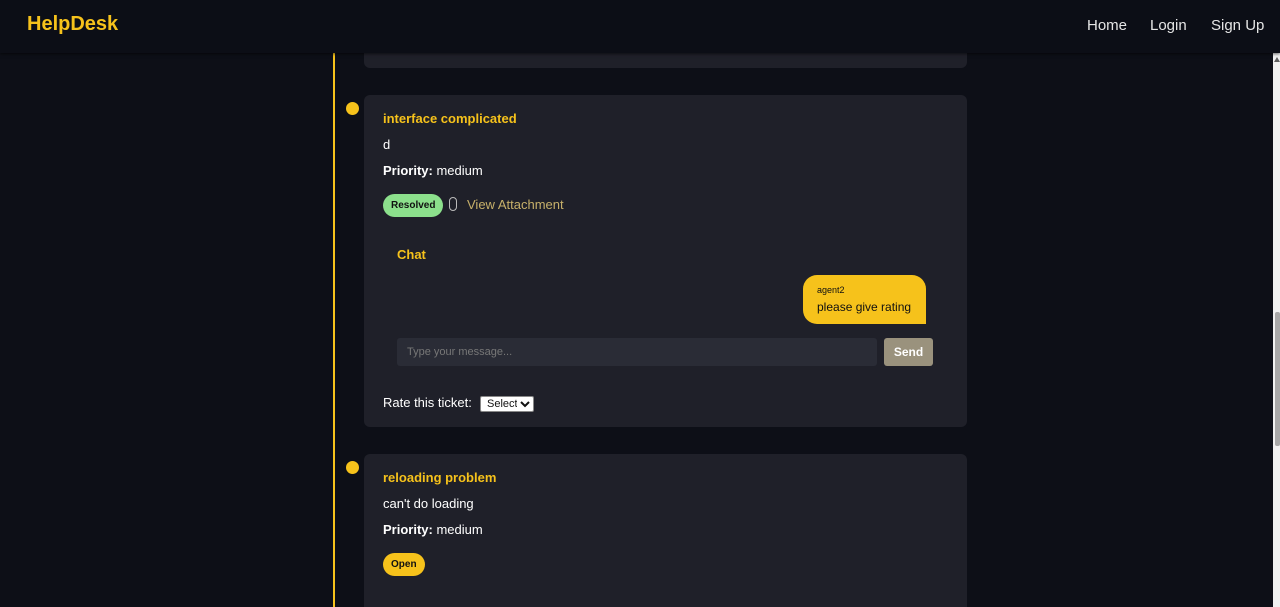  I want to click on rating-select: Select, so click(507, 404).